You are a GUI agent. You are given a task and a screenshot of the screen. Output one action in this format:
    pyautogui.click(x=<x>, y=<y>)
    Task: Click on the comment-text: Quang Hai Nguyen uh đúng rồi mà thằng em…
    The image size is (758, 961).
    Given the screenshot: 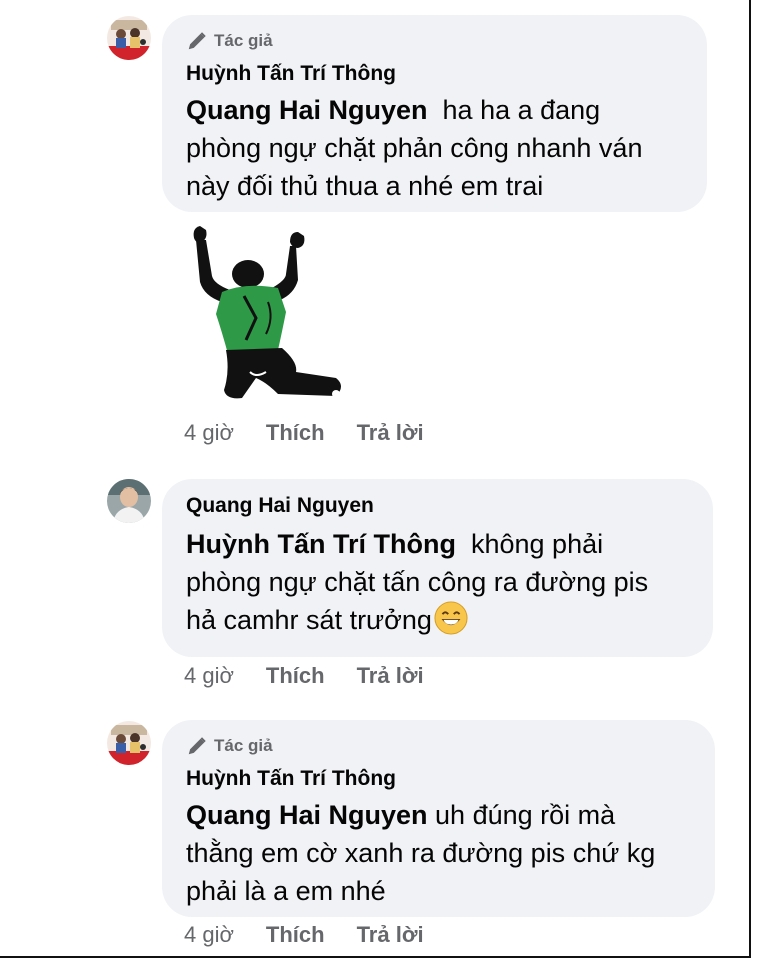 What is the action you would take?
    pyautogui.click(x=438, y=853)
    